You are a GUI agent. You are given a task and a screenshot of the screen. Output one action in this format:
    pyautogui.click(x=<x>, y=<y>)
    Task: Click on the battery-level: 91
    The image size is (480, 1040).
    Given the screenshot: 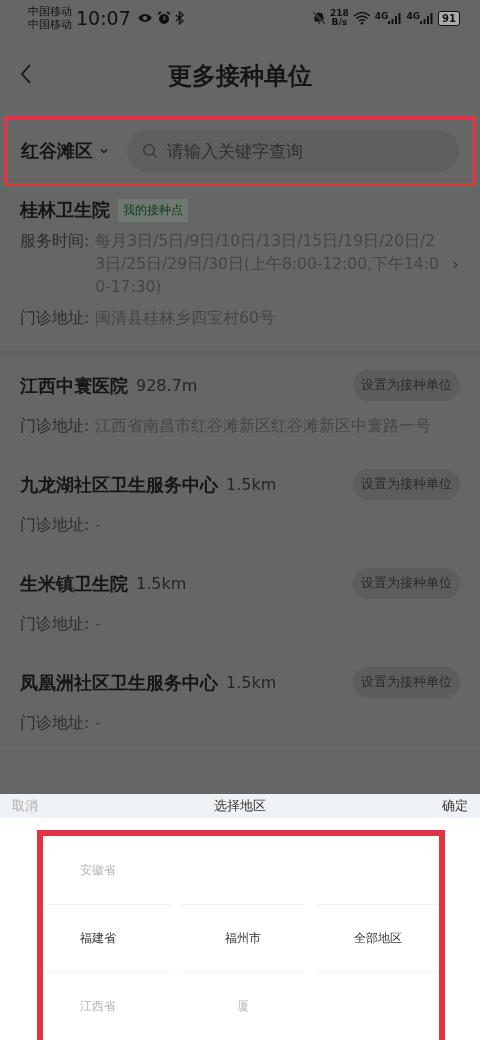 What is the action you would take?
    pyautogui.click(x=449, y=18)
    